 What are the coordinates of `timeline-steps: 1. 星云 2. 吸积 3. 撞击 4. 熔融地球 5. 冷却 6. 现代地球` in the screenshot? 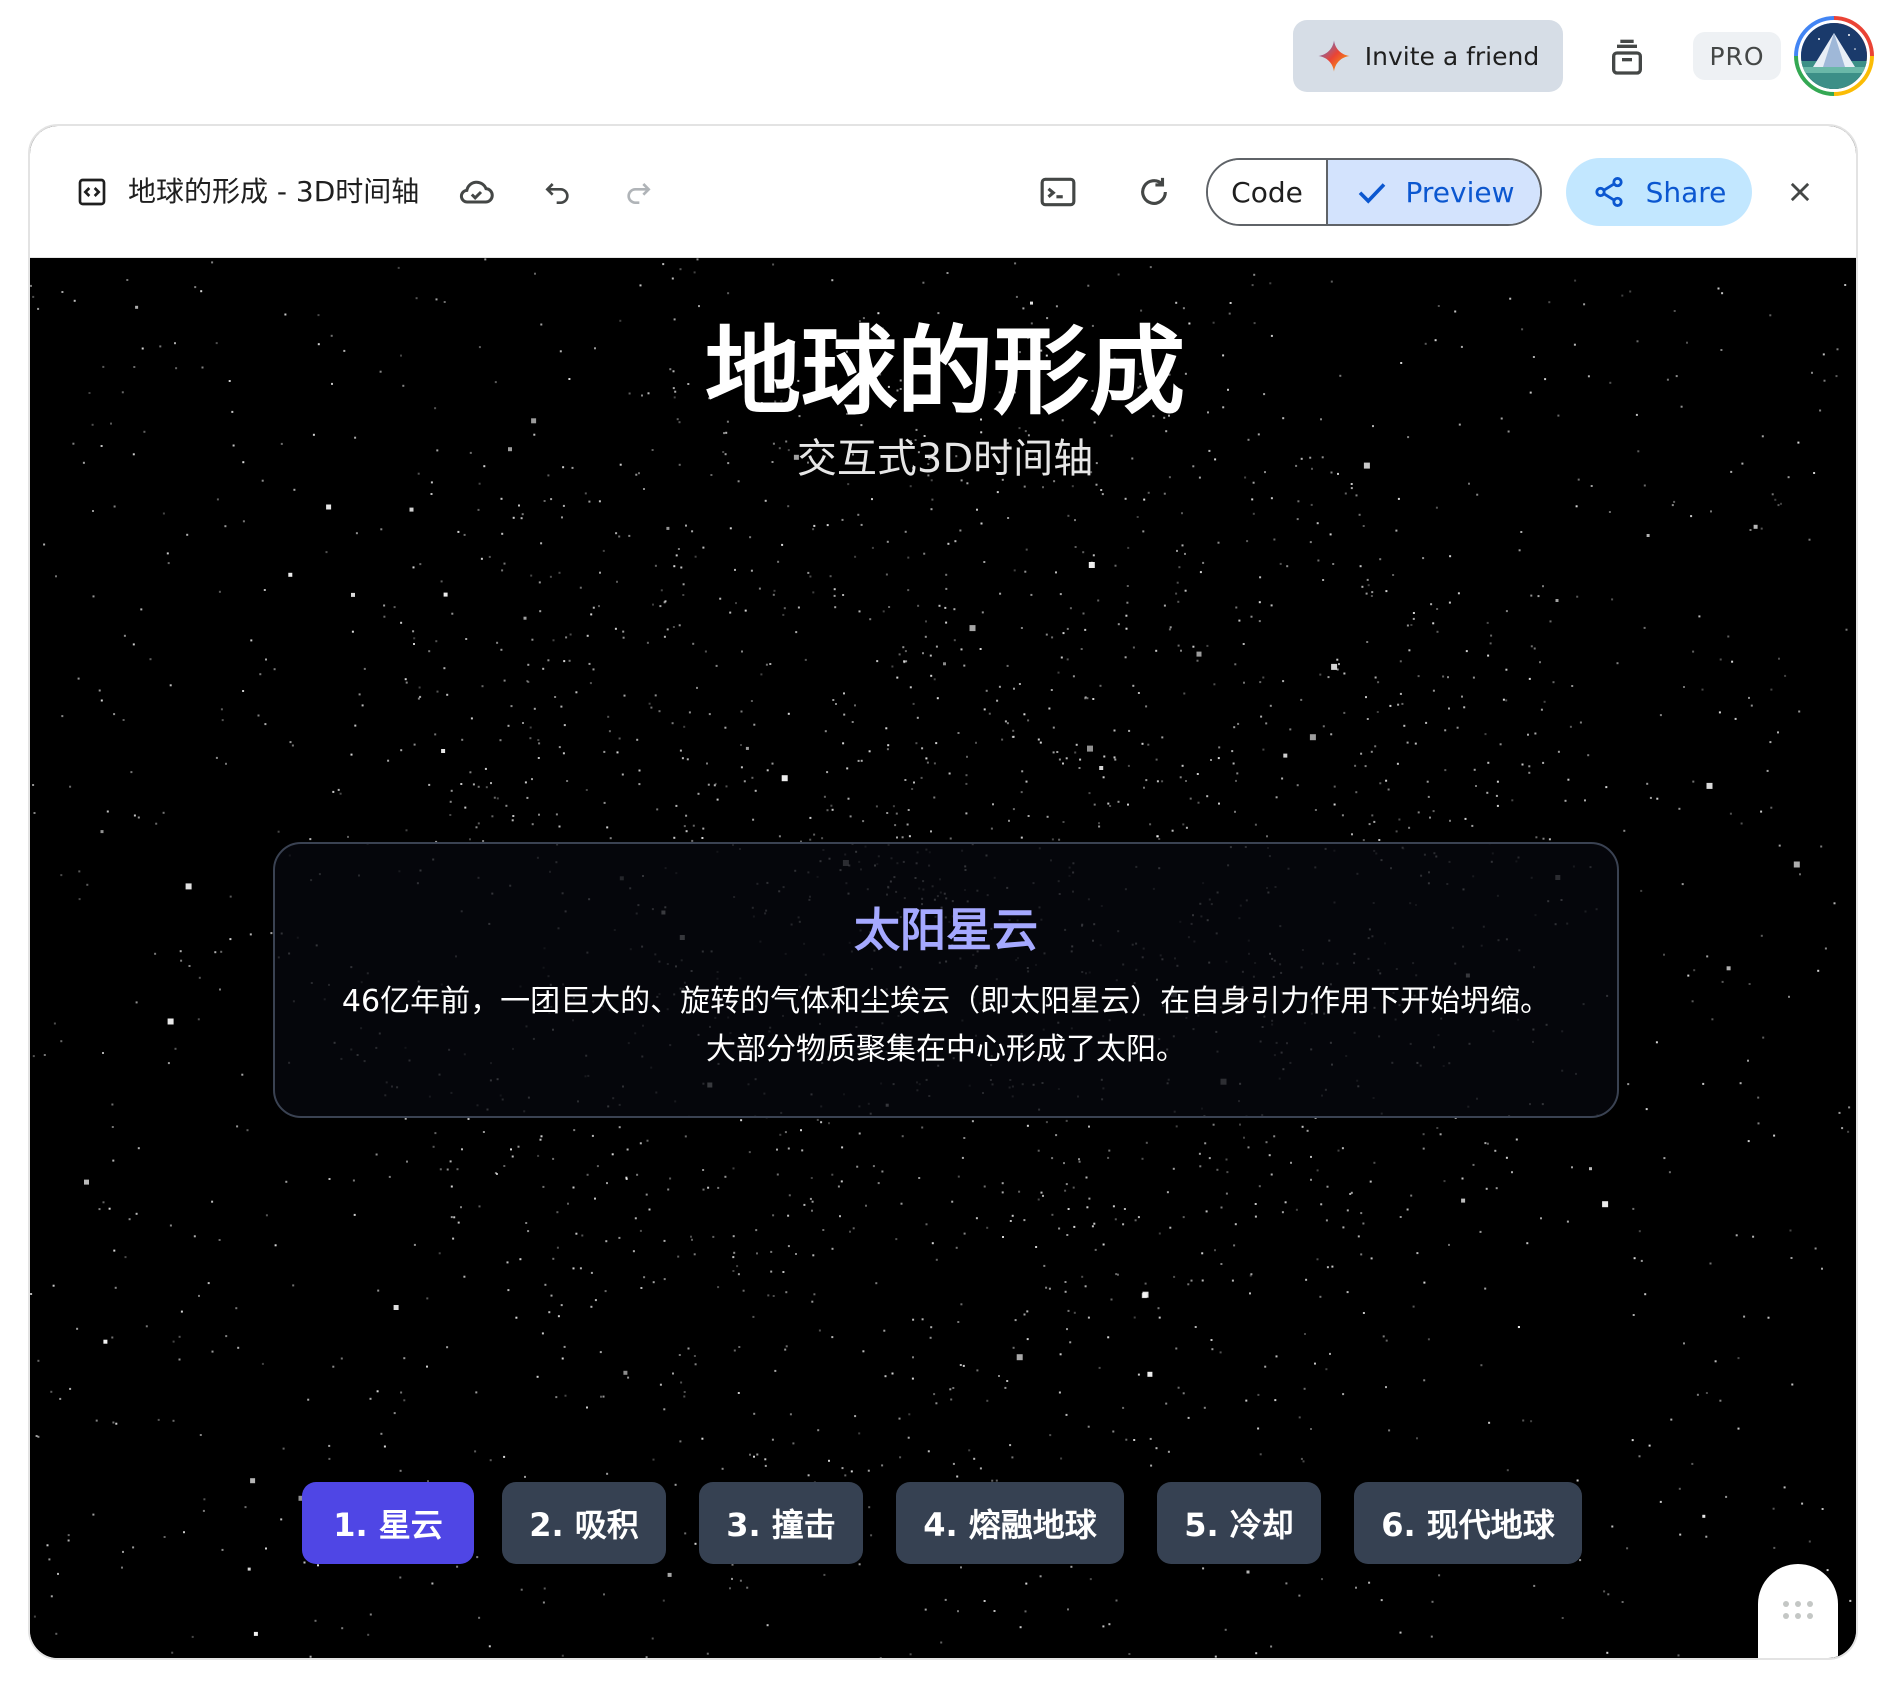 It's located at (943, 1524).